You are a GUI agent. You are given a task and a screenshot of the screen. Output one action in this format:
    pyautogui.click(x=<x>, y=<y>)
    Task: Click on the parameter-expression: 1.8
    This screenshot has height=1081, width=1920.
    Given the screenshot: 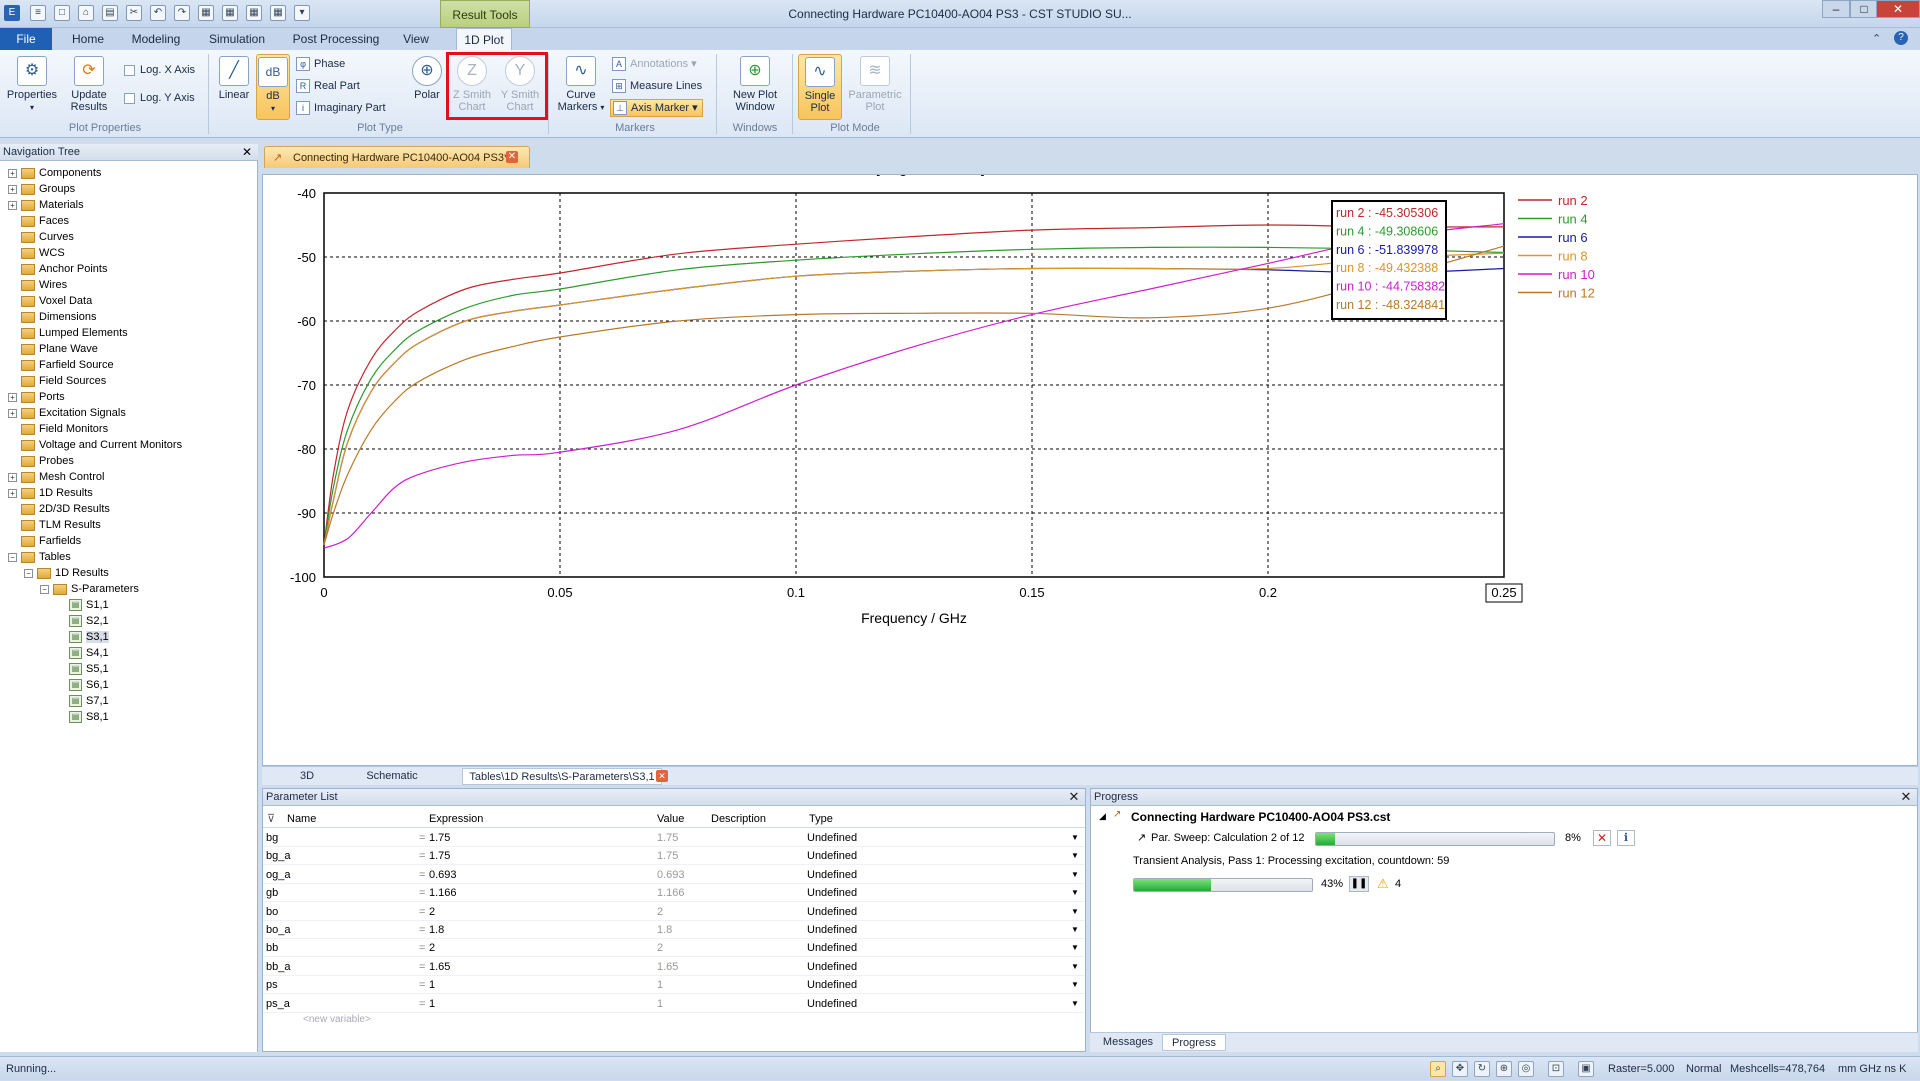 What is the action you would take?
    pyautogui.click(x=436, y=930)
    